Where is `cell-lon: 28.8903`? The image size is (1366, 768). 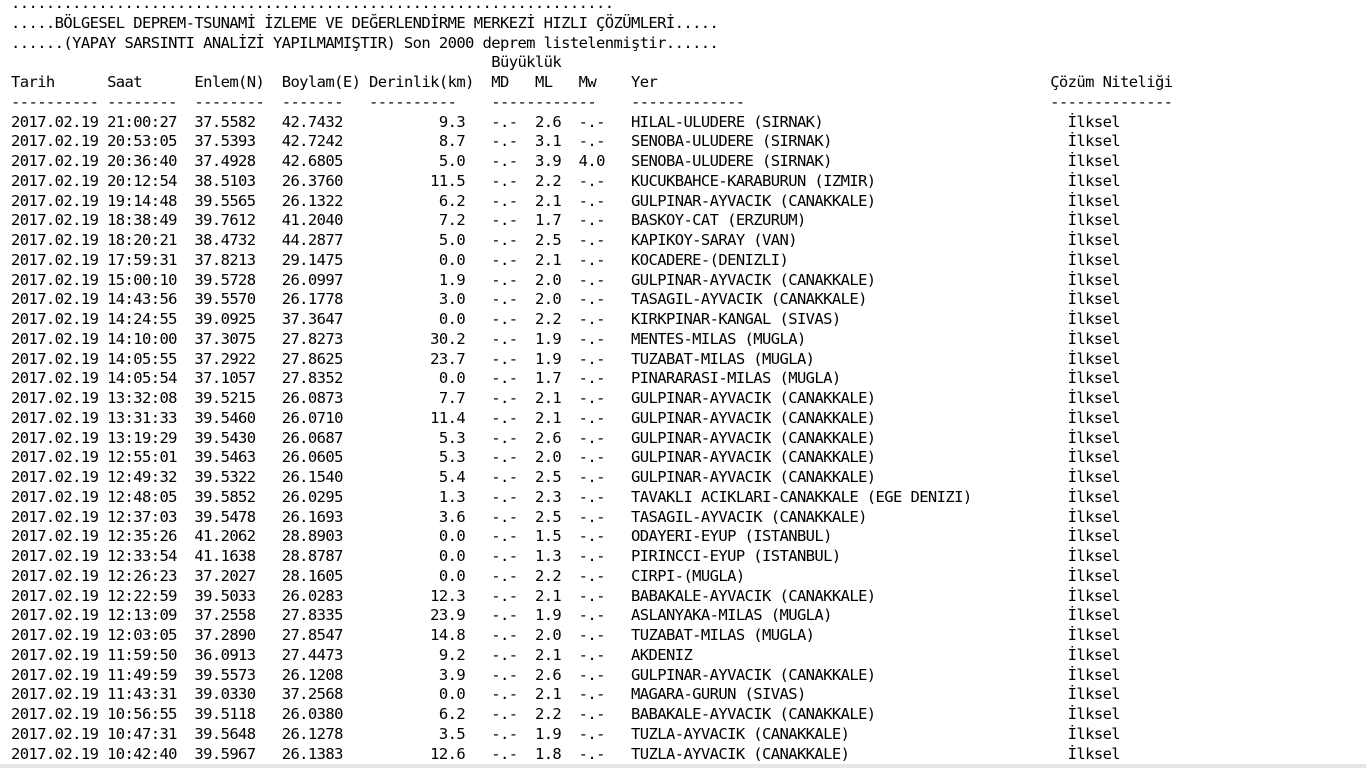 cell-lon: 28.8903 is located at coordinates (325, 536).